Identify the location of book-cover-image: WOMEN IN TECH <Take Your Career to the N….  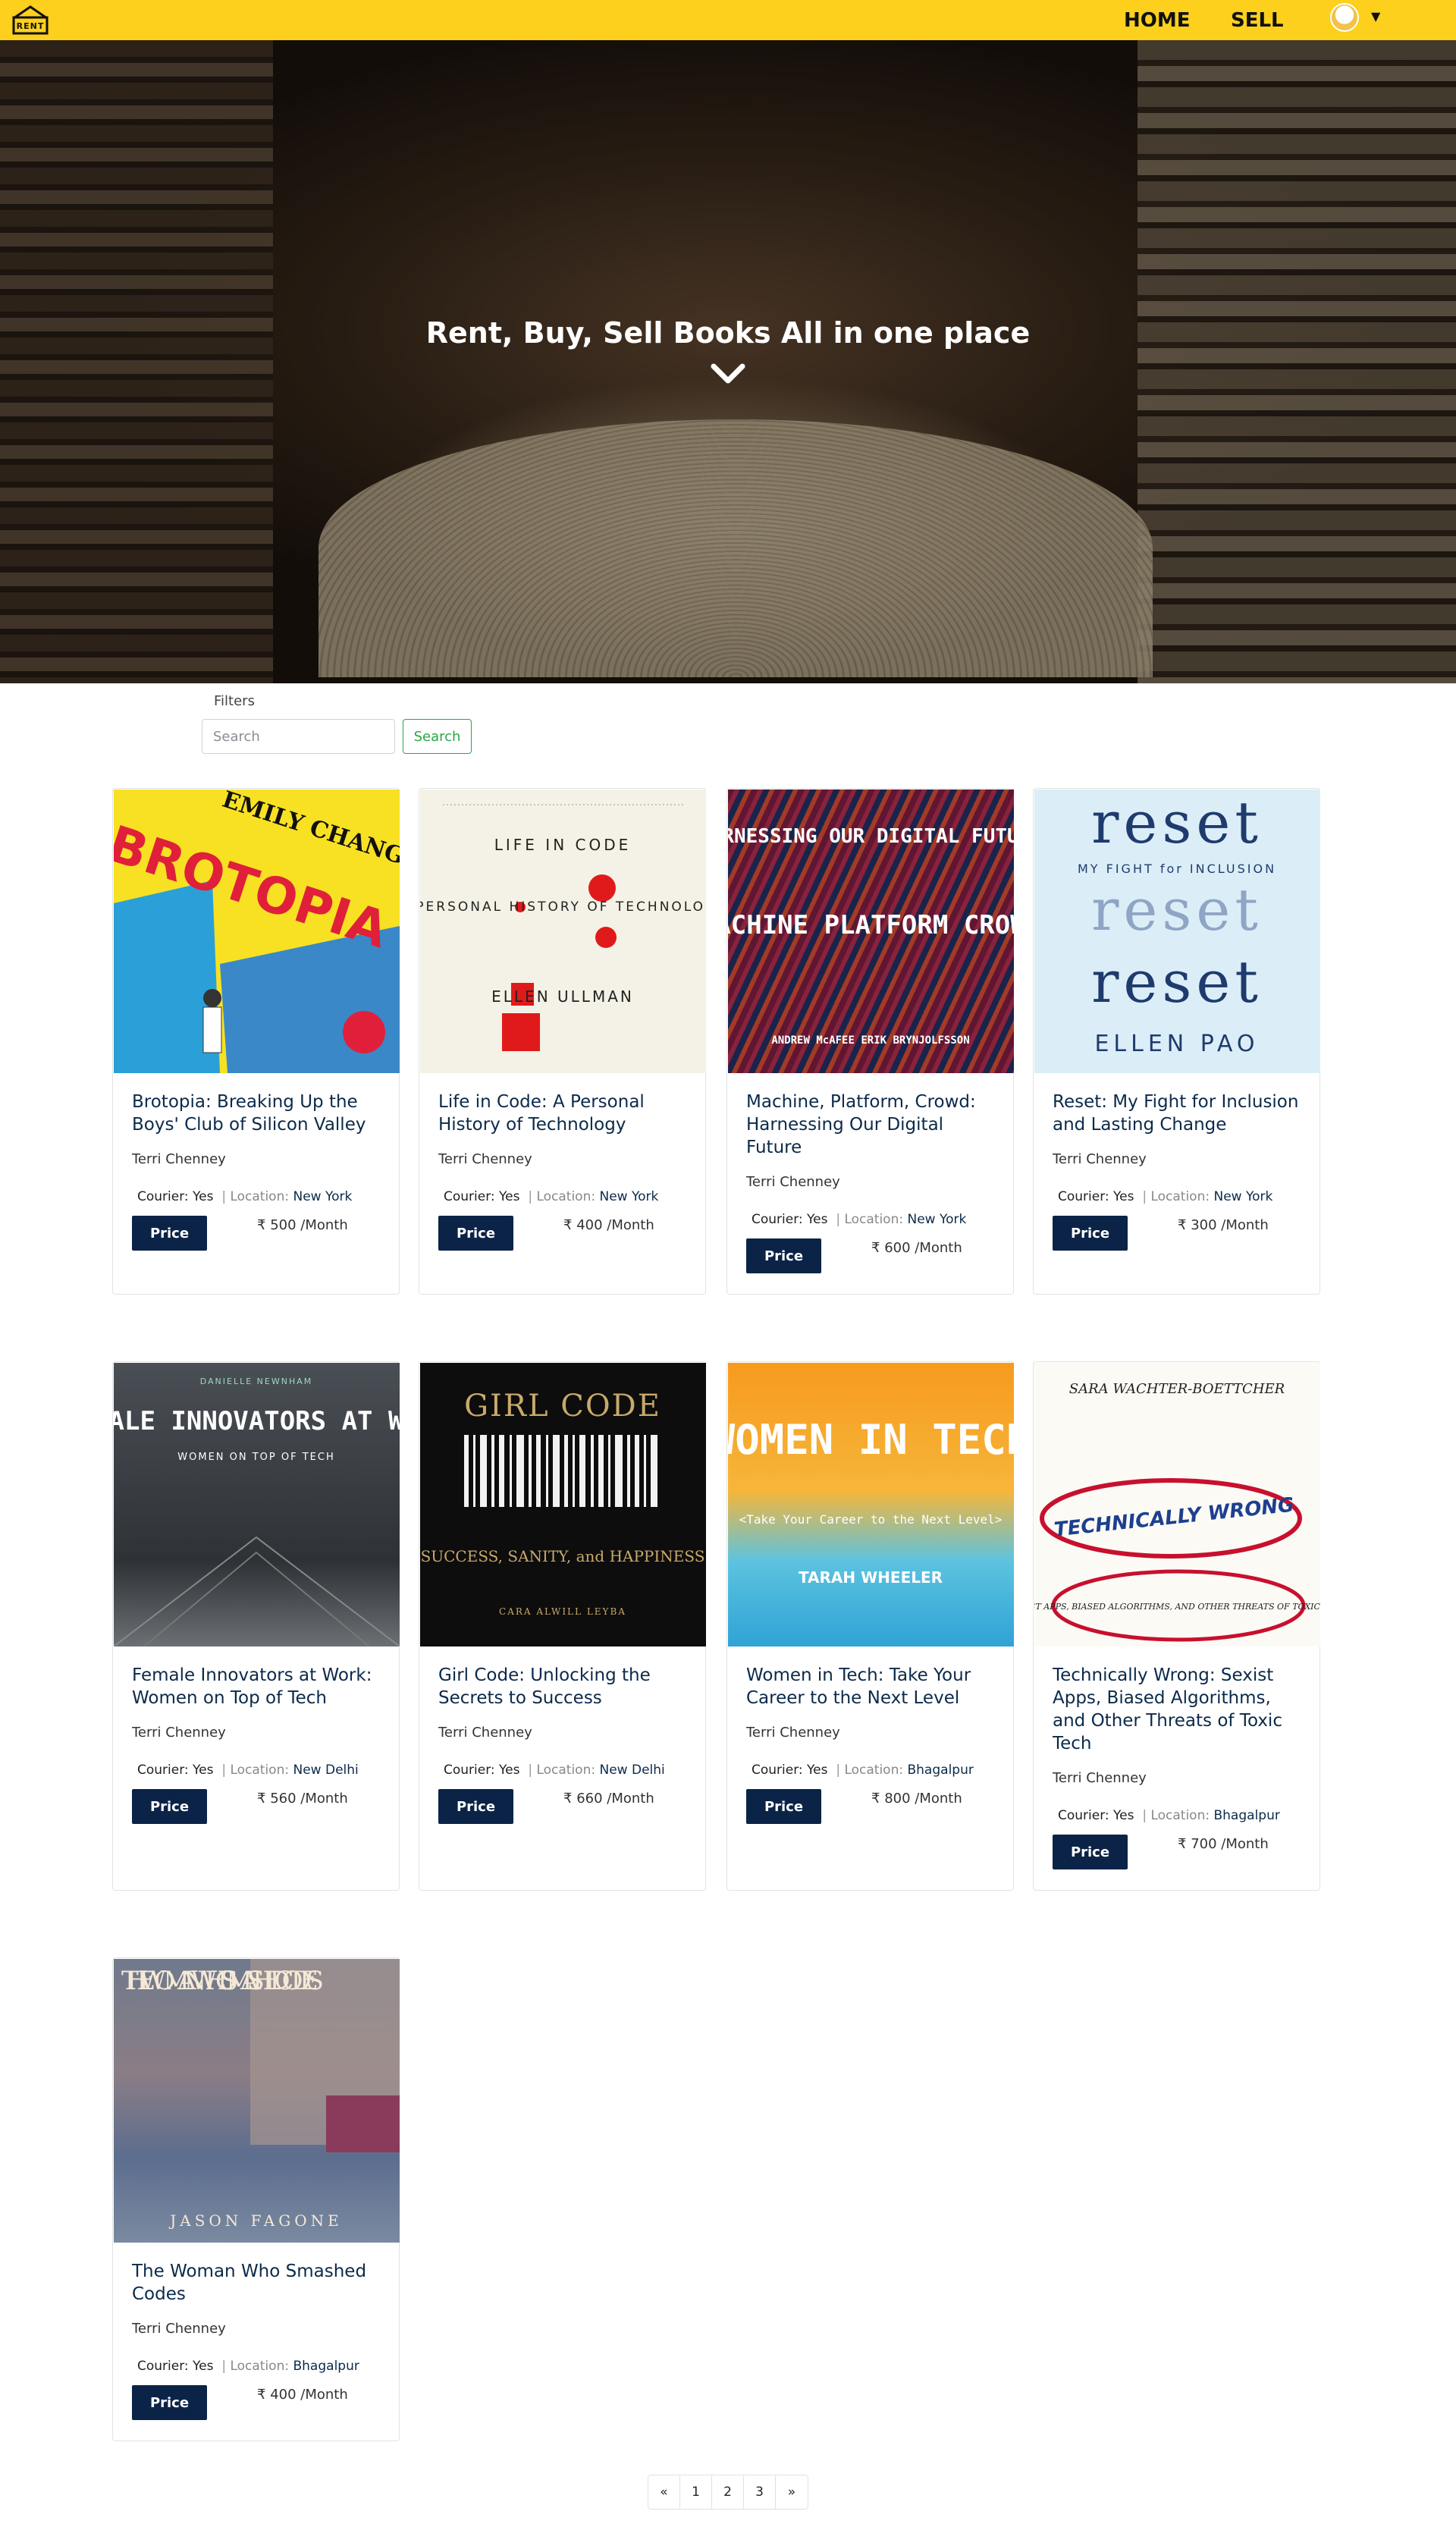
(871, 1504).